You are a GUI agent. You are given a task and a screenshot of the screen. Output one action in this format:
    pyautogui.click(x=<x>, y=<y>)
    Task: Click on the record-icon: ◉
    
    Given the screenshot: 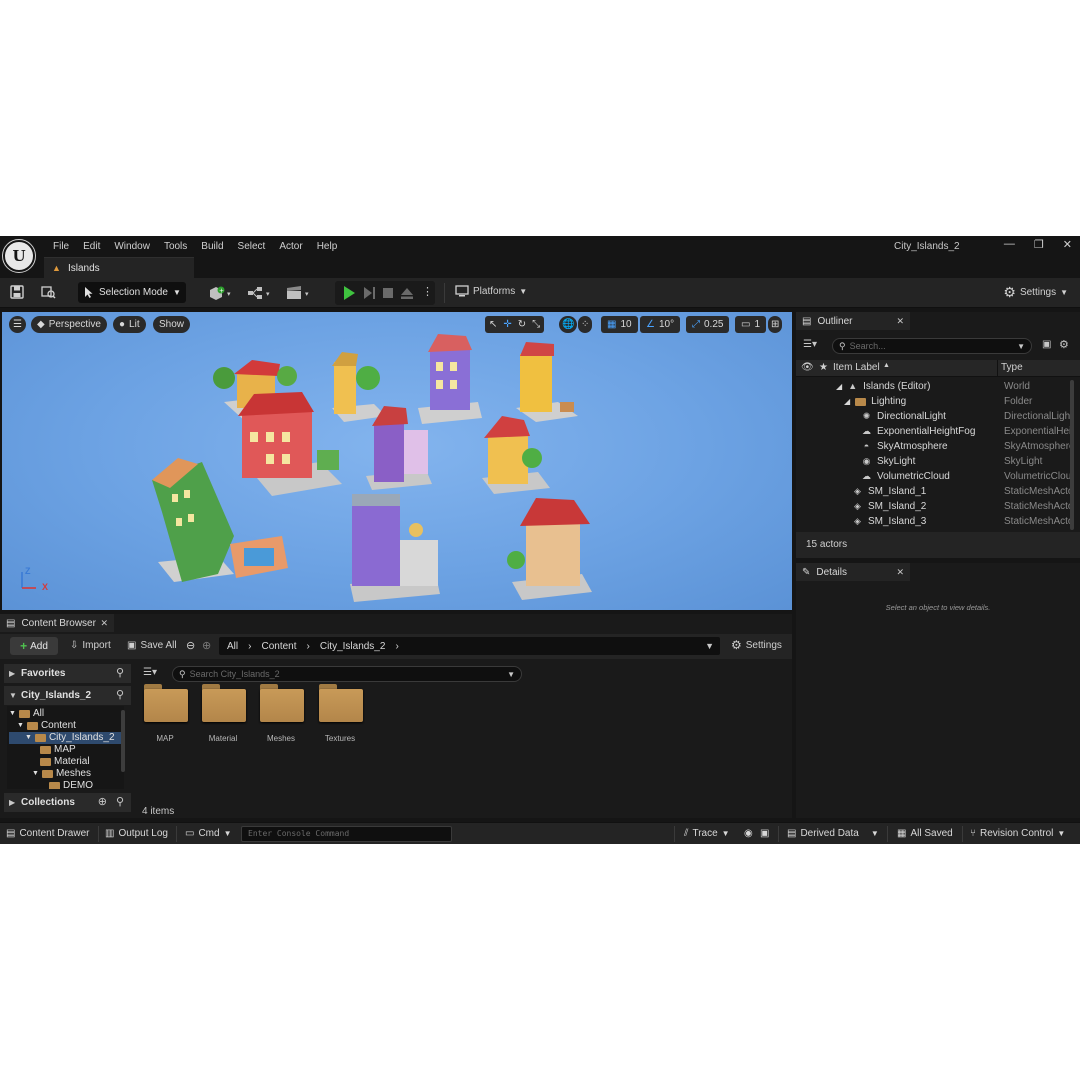 What is the action you would take?
    pyautogui.click(x=748, y=833)
    